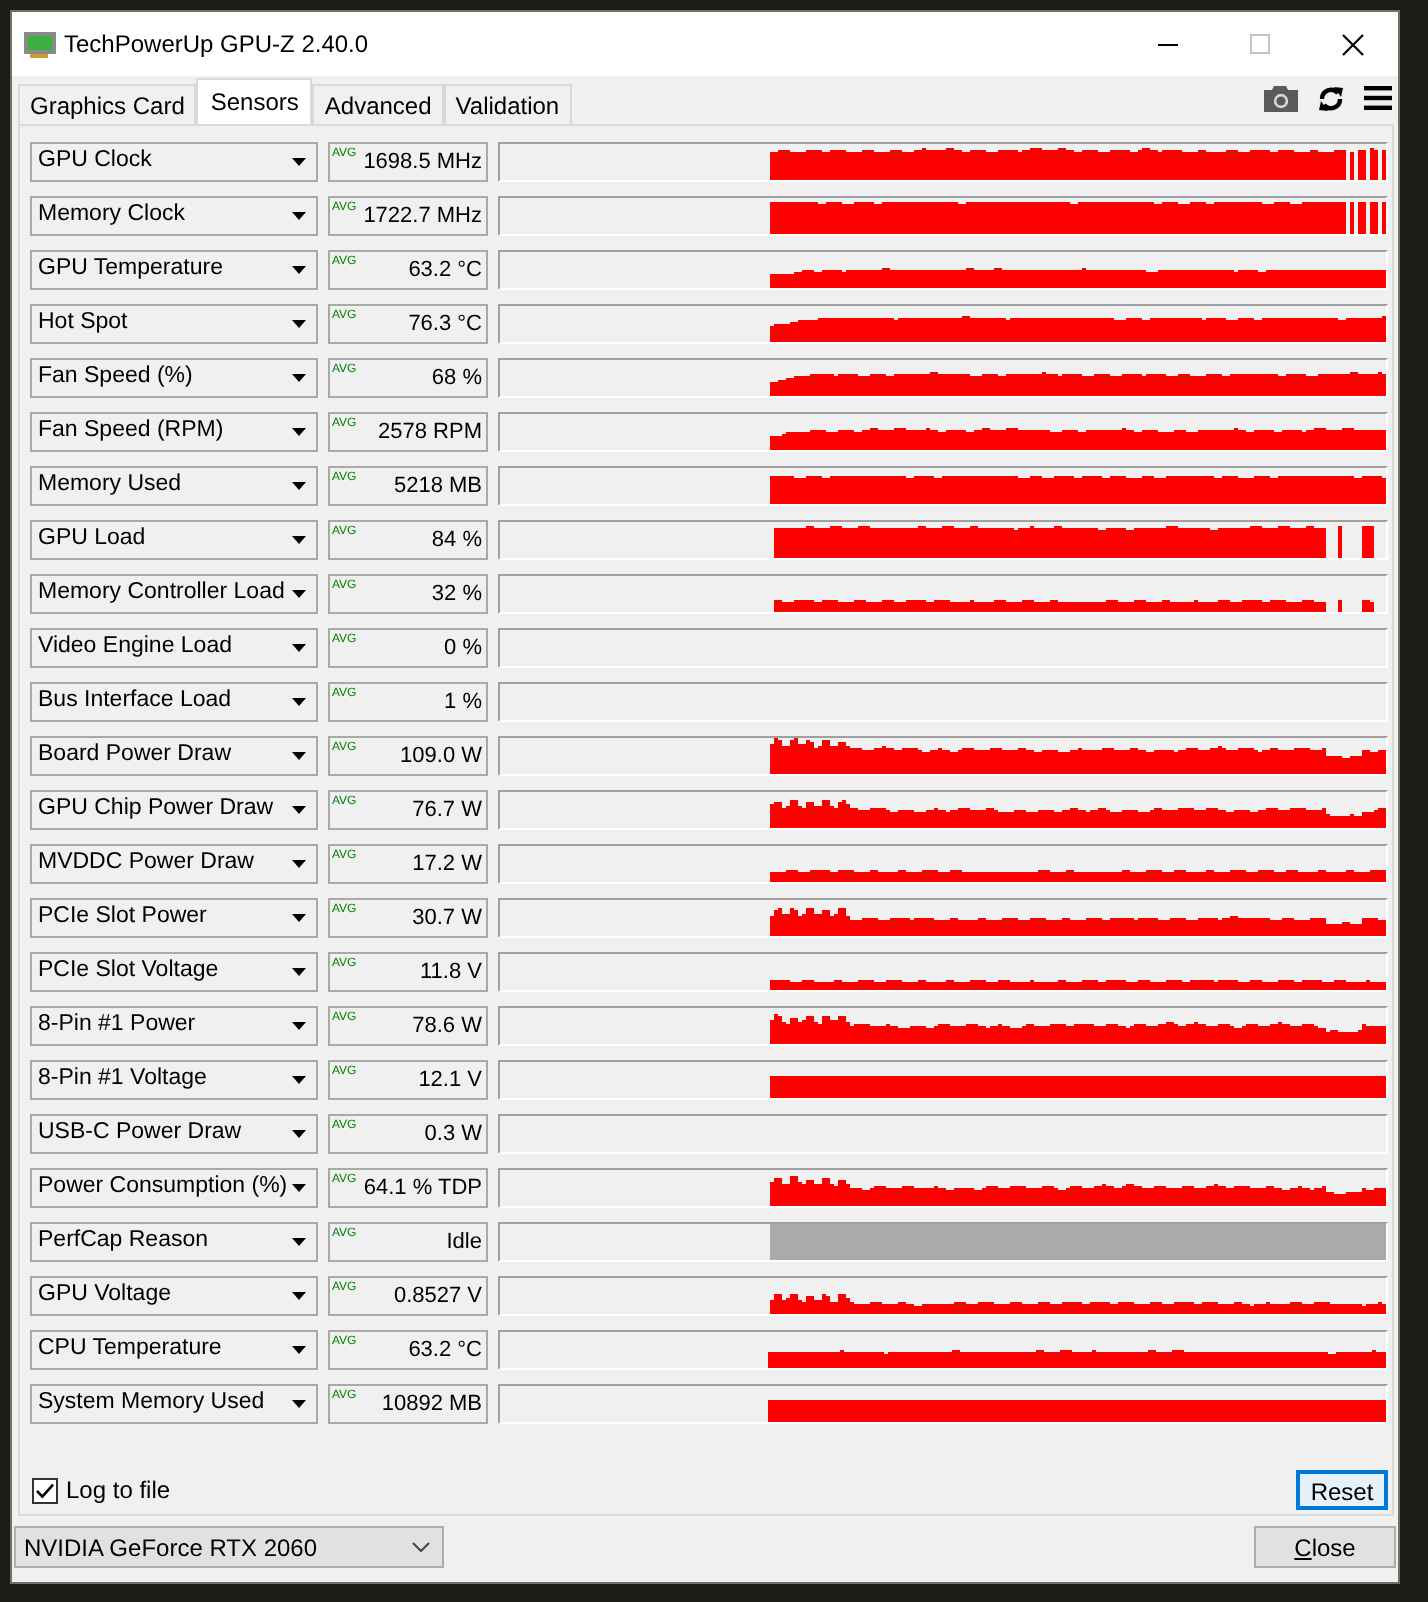  I want to click on sensor-value: 0 %, so click(464, 648).